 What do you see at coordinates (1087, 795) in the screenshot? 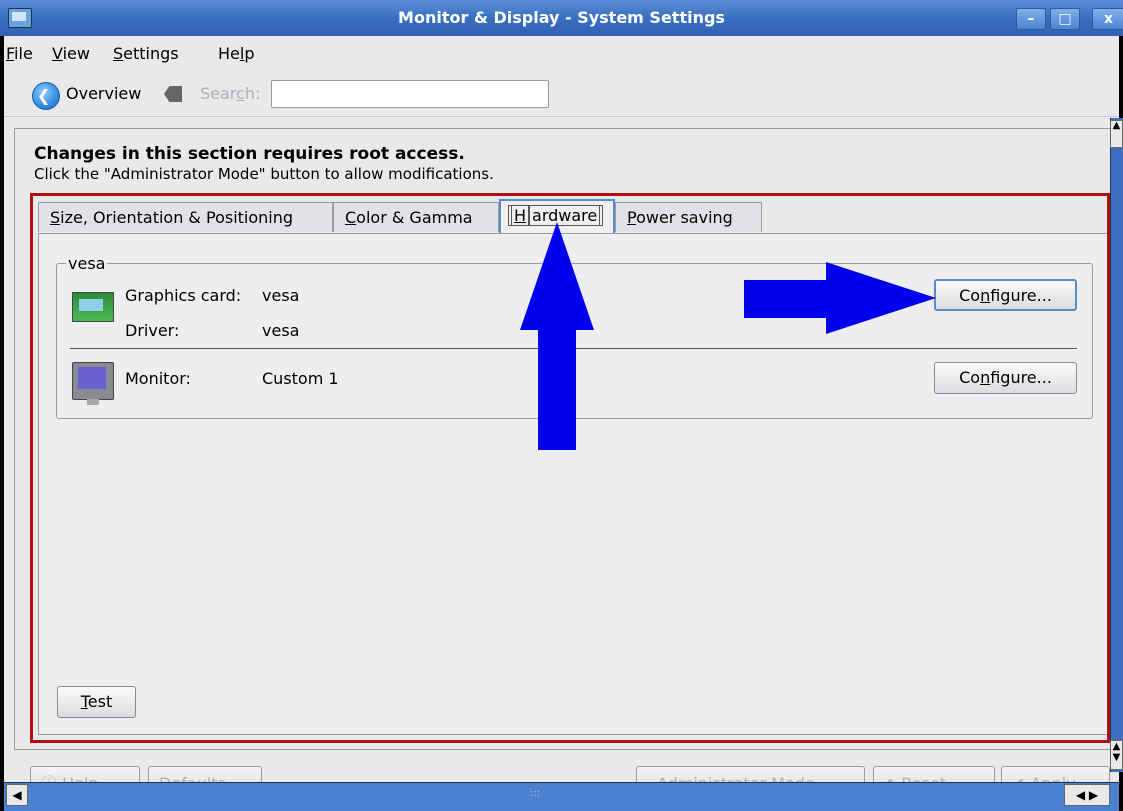
I see `scroll-right-button: ◀ ▶` at bounding box center [1087, 795].